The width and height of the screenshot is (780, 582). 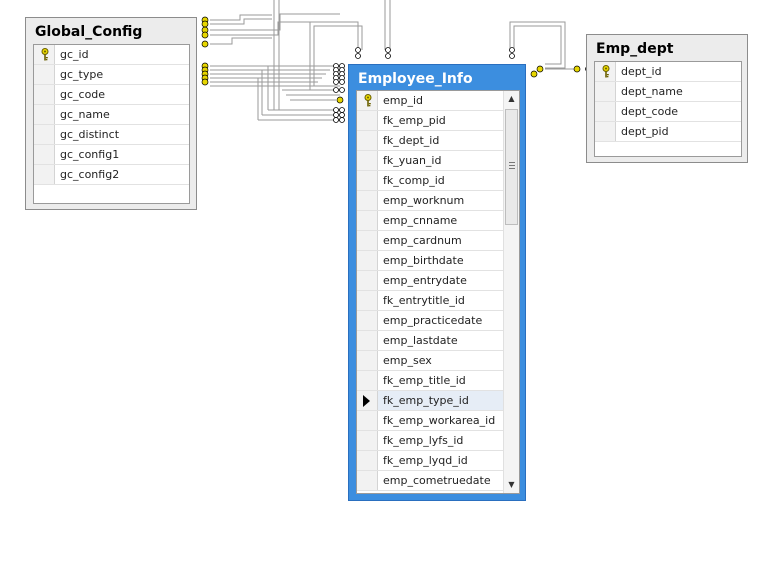 I want to click on column-name: gc_name, so click(x=85, y=114).